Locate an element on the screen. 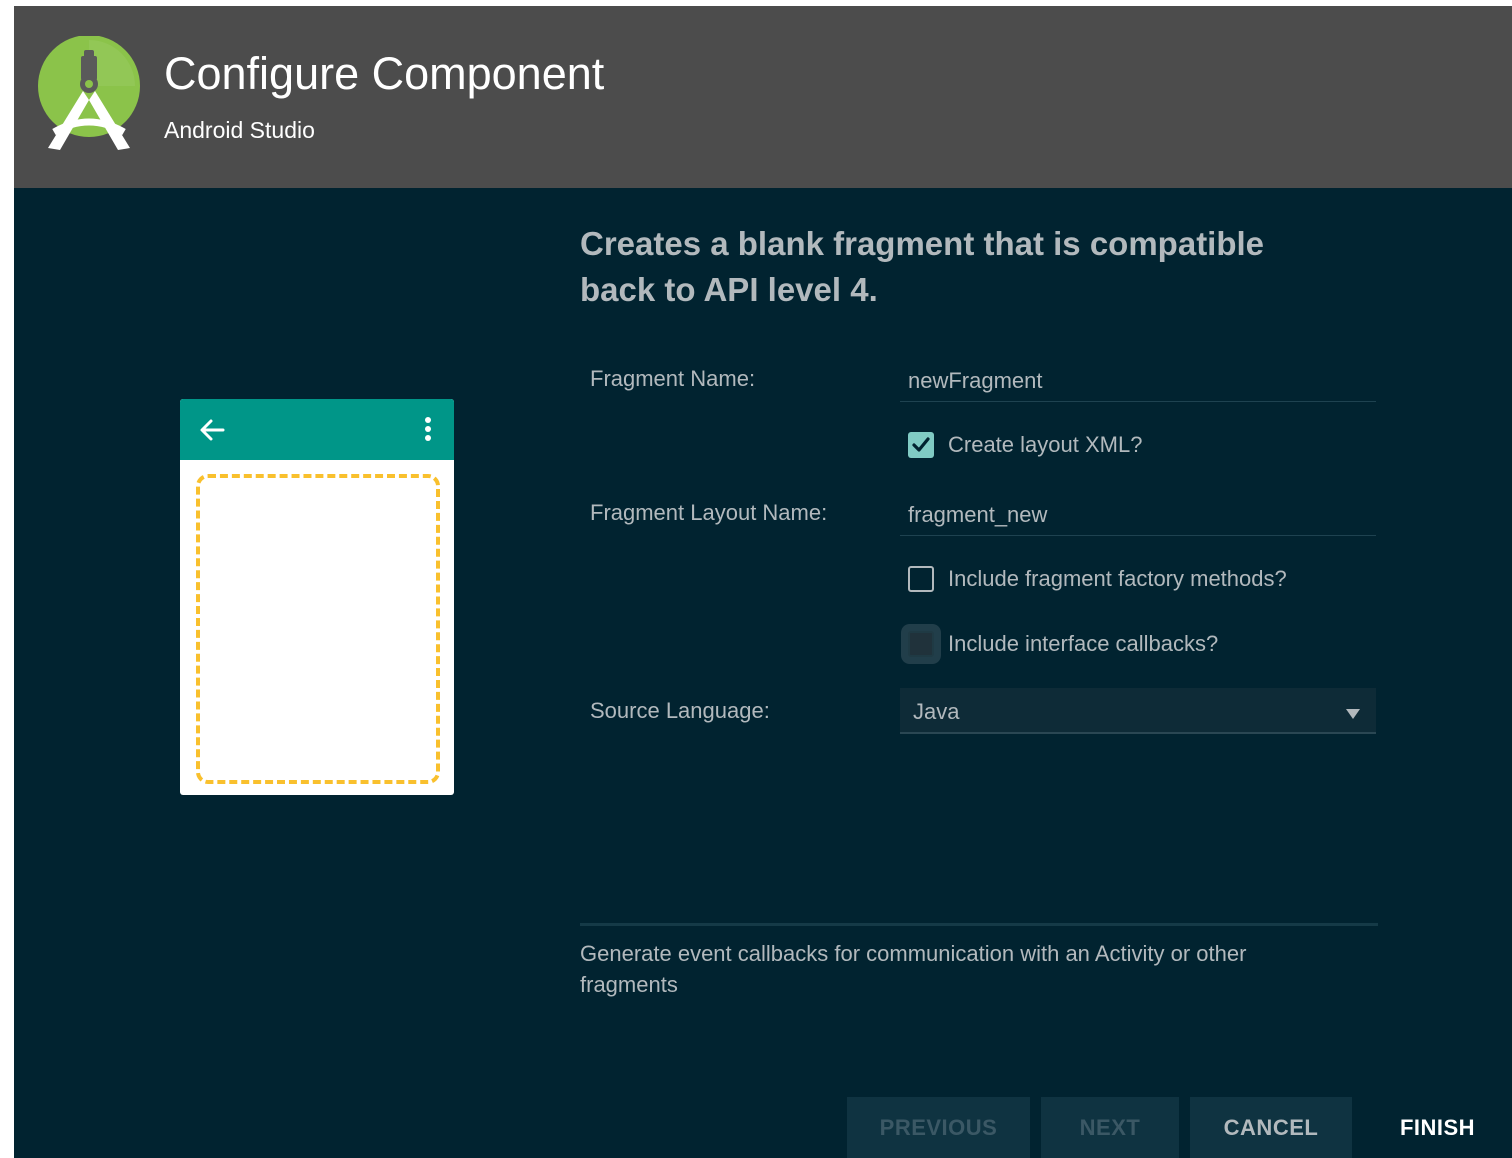 The height and width of the screenshot is (1158, 1512). source-language-label: Source Language: is located at coordinates (680, 710).